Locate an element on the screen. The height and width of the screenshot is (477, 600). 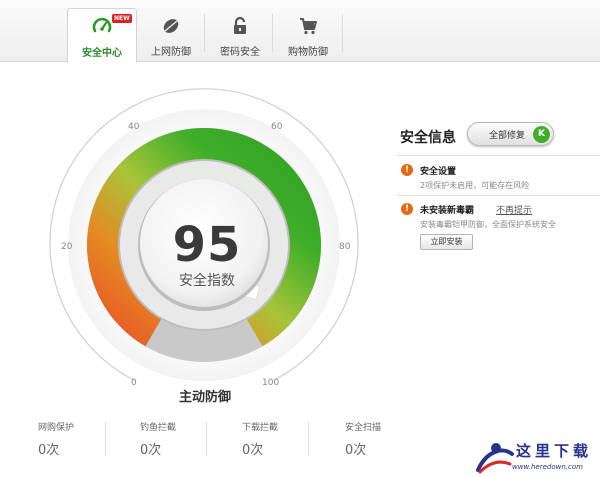
stat-phishing-block: 钓鱼拦截 0次 is located at coordinates (190, 439).